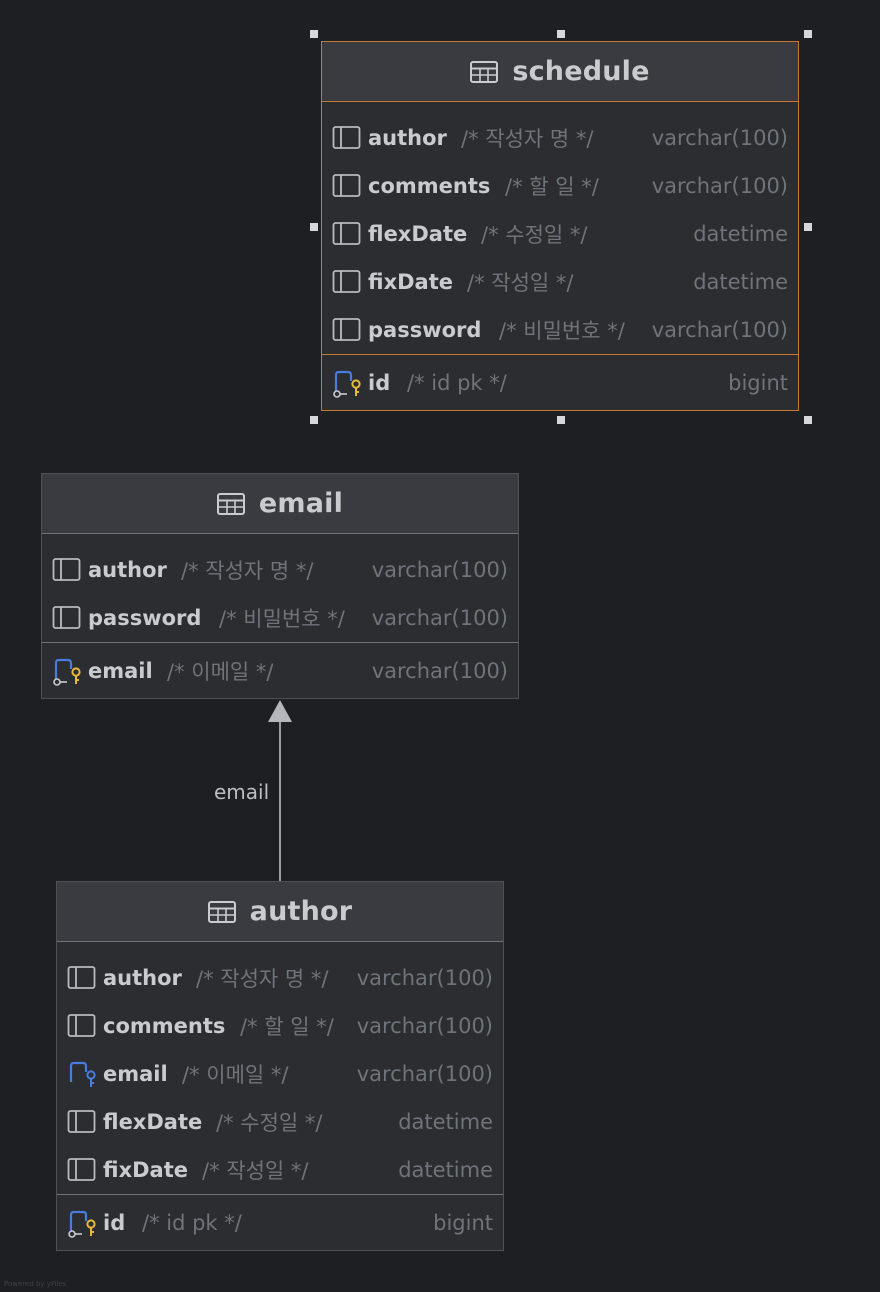 This screenshot has width=880, height=1292. Describe the element at coordinates (242, 792) in the screenshot. I see `relation-label: email` at that location.